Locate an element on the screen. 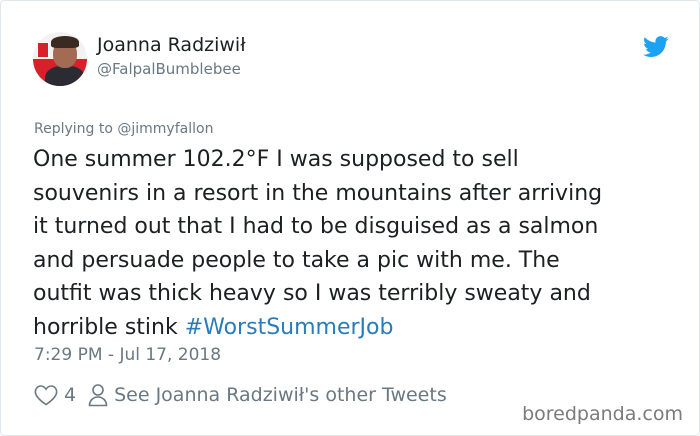  other-tweets-link: See Joanna Radziwił's other Tweets is located at coordinates (280, 395).